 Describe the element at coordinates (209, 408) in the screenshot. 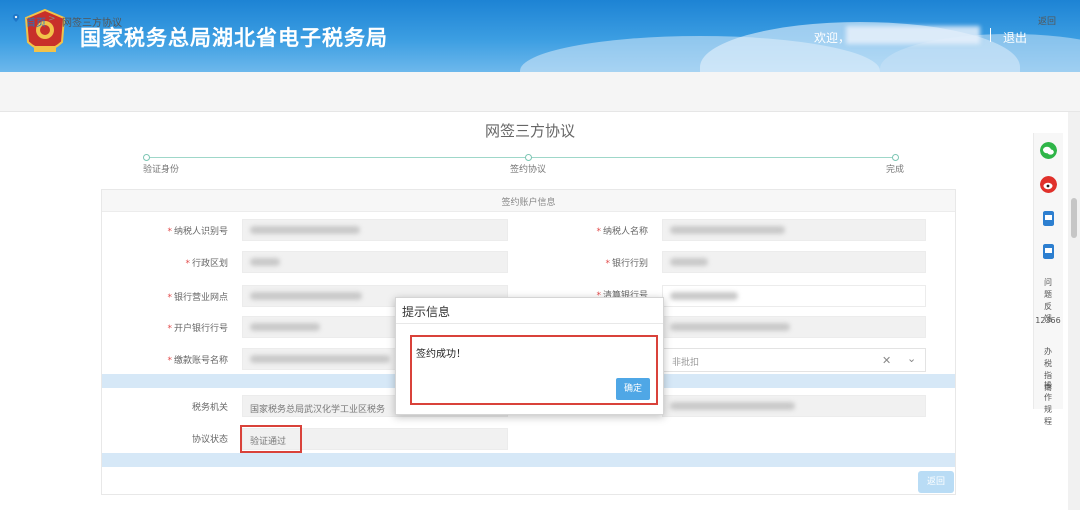

I see `label-text: 税务机关` at that location.